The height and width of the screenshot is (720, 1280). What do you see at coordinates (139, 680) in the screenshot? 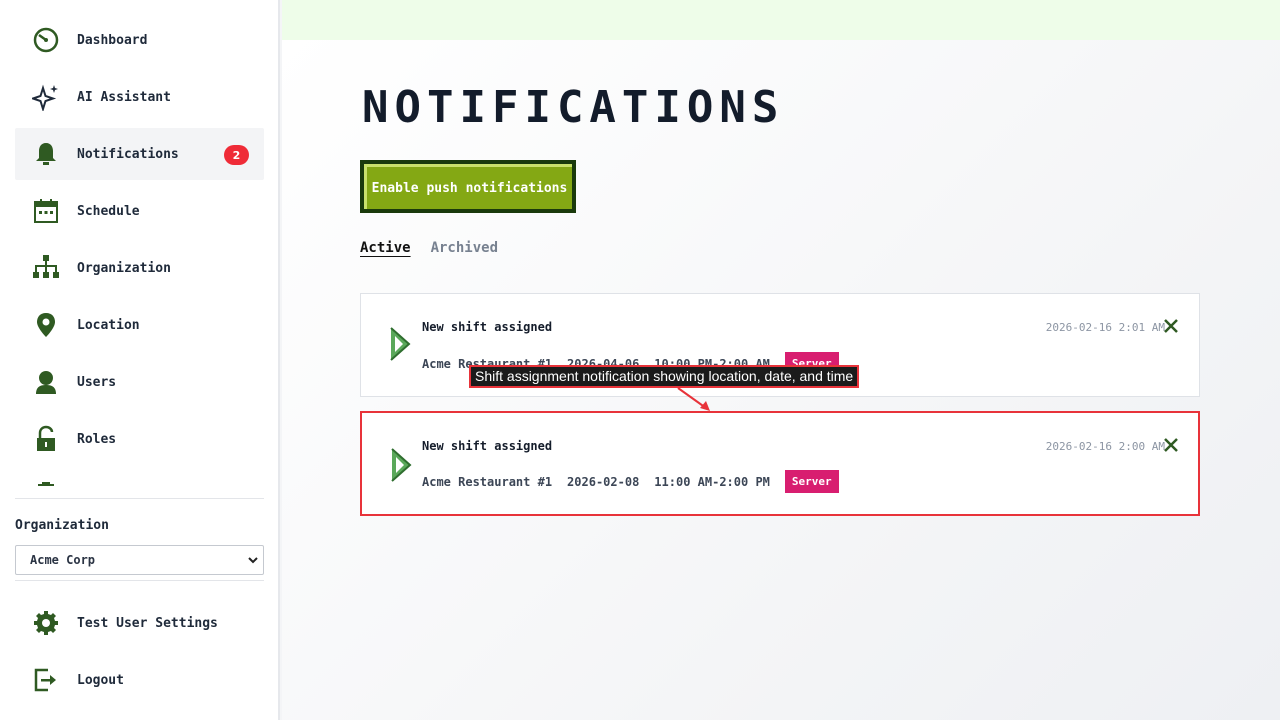
I see `logout-button: Logout` at bounding box center [139, 680].